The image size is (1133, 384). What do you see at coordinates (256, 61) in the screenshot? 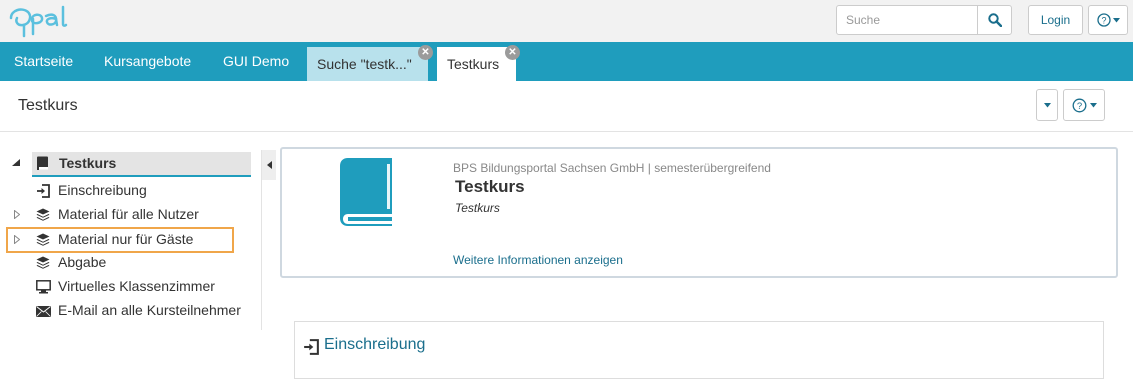
I see `nav-item-gui-demo: GUI Demo` at bounding box center [256, 61].